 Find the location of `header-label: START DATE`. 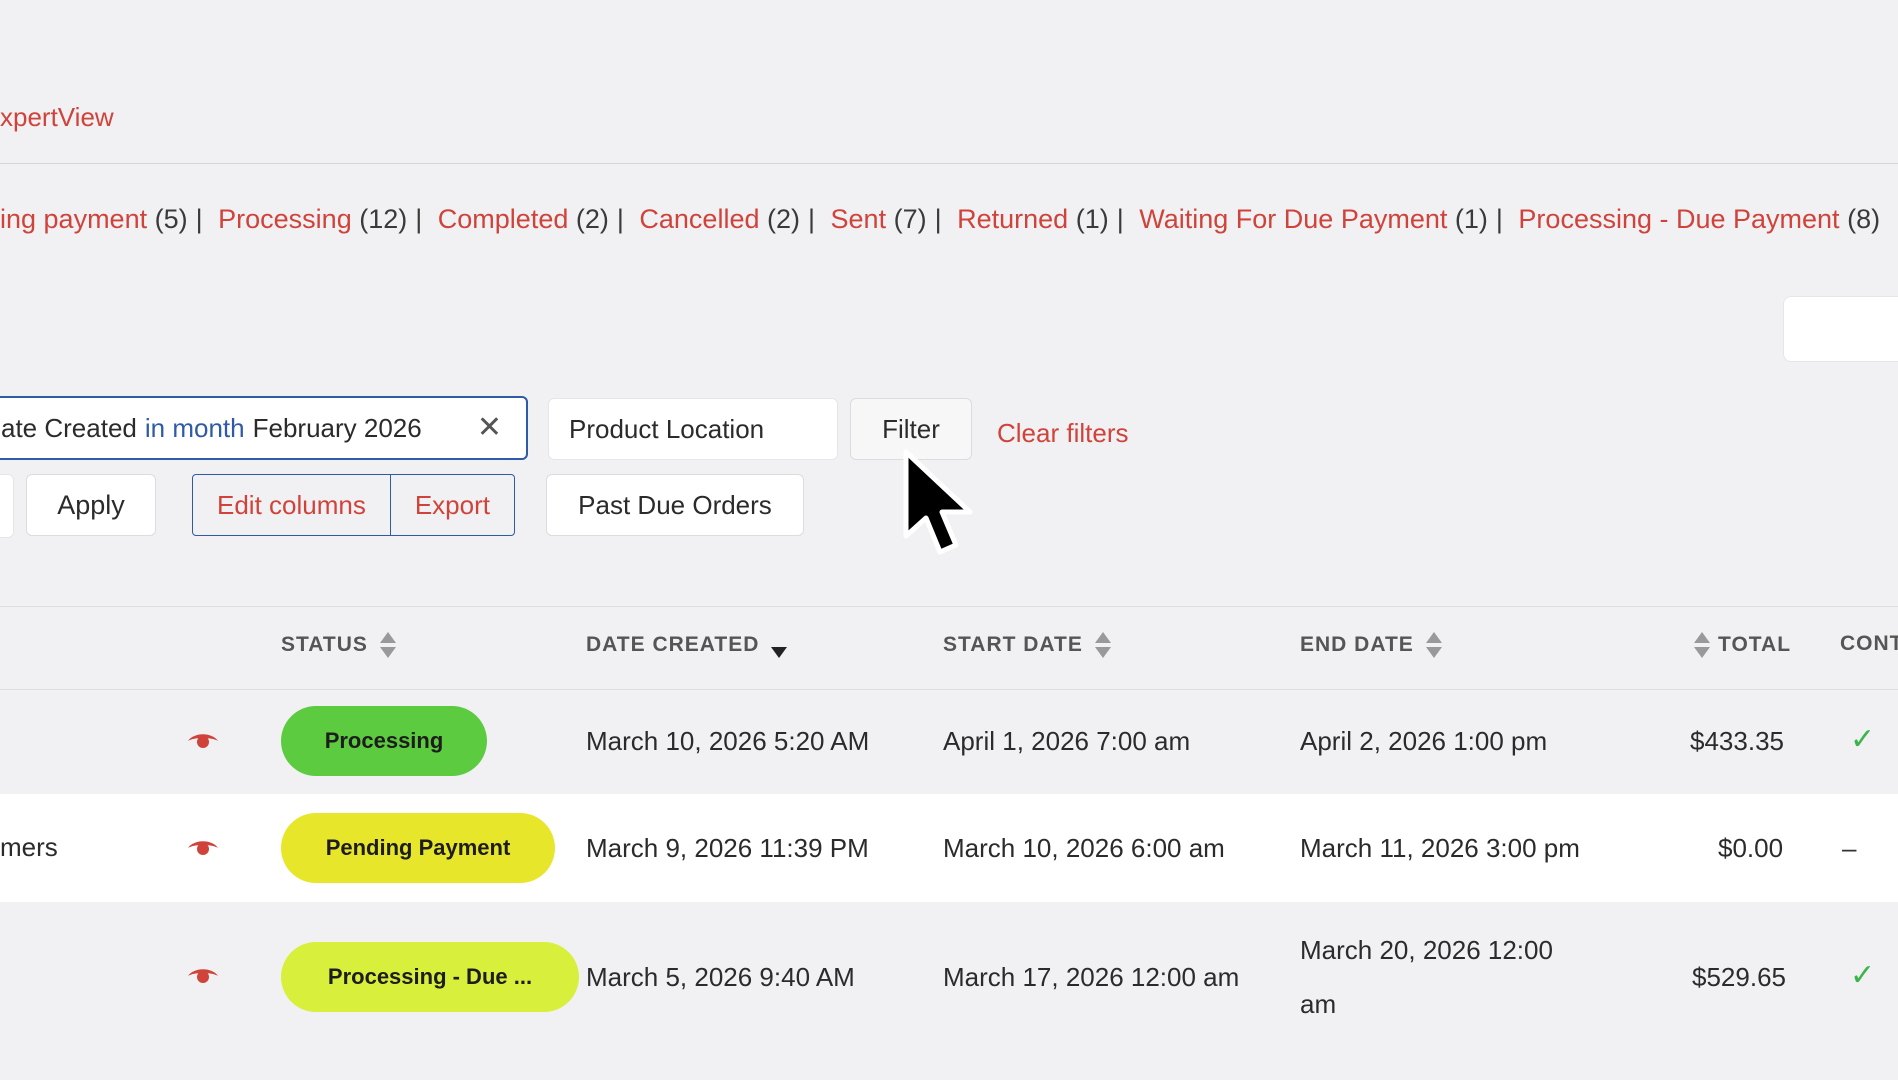

header-label: START DATE is located at coordinates (1013, 644).